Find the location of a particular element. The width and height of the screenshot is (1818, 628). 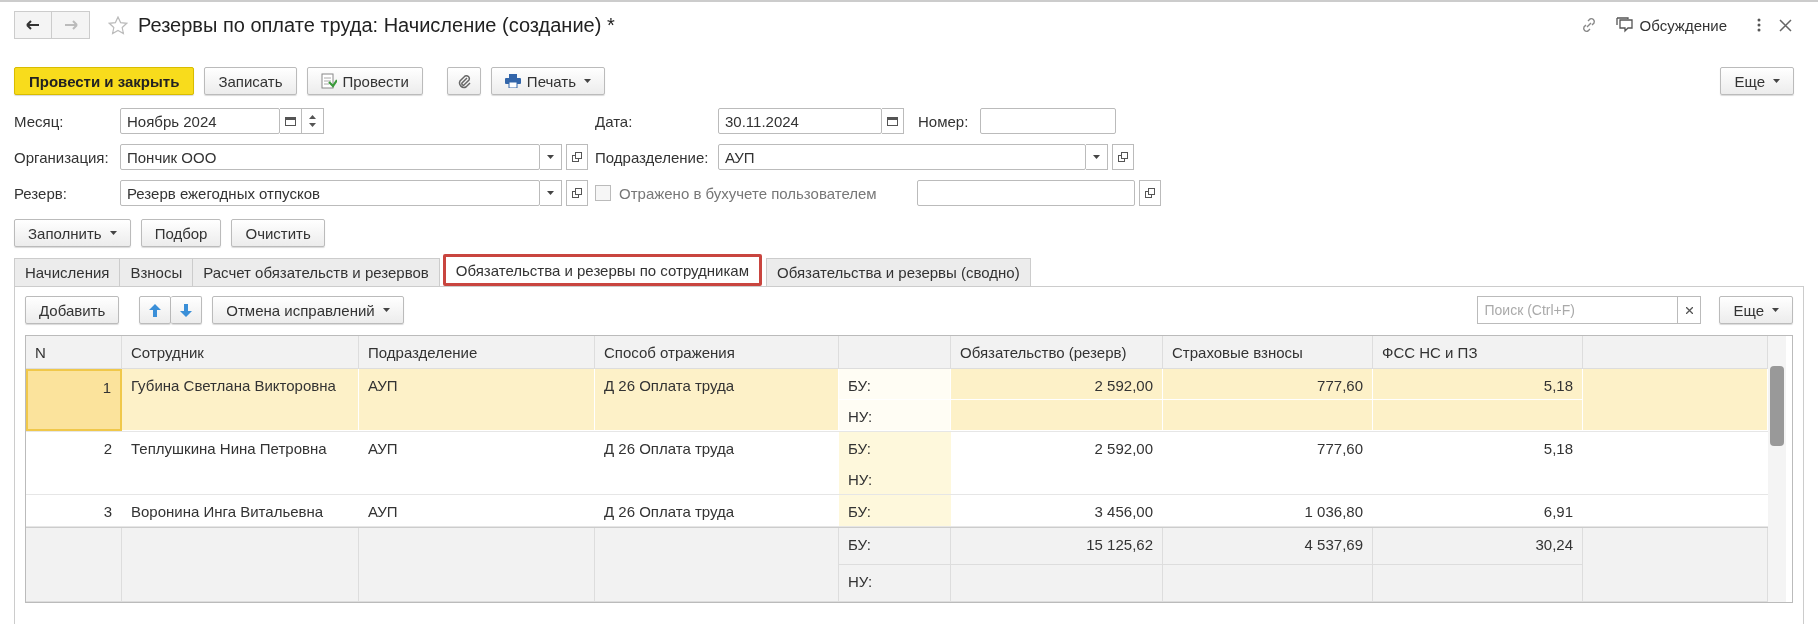

table-cell-text: 1 036,80 is located at coordinates (1333, 512).